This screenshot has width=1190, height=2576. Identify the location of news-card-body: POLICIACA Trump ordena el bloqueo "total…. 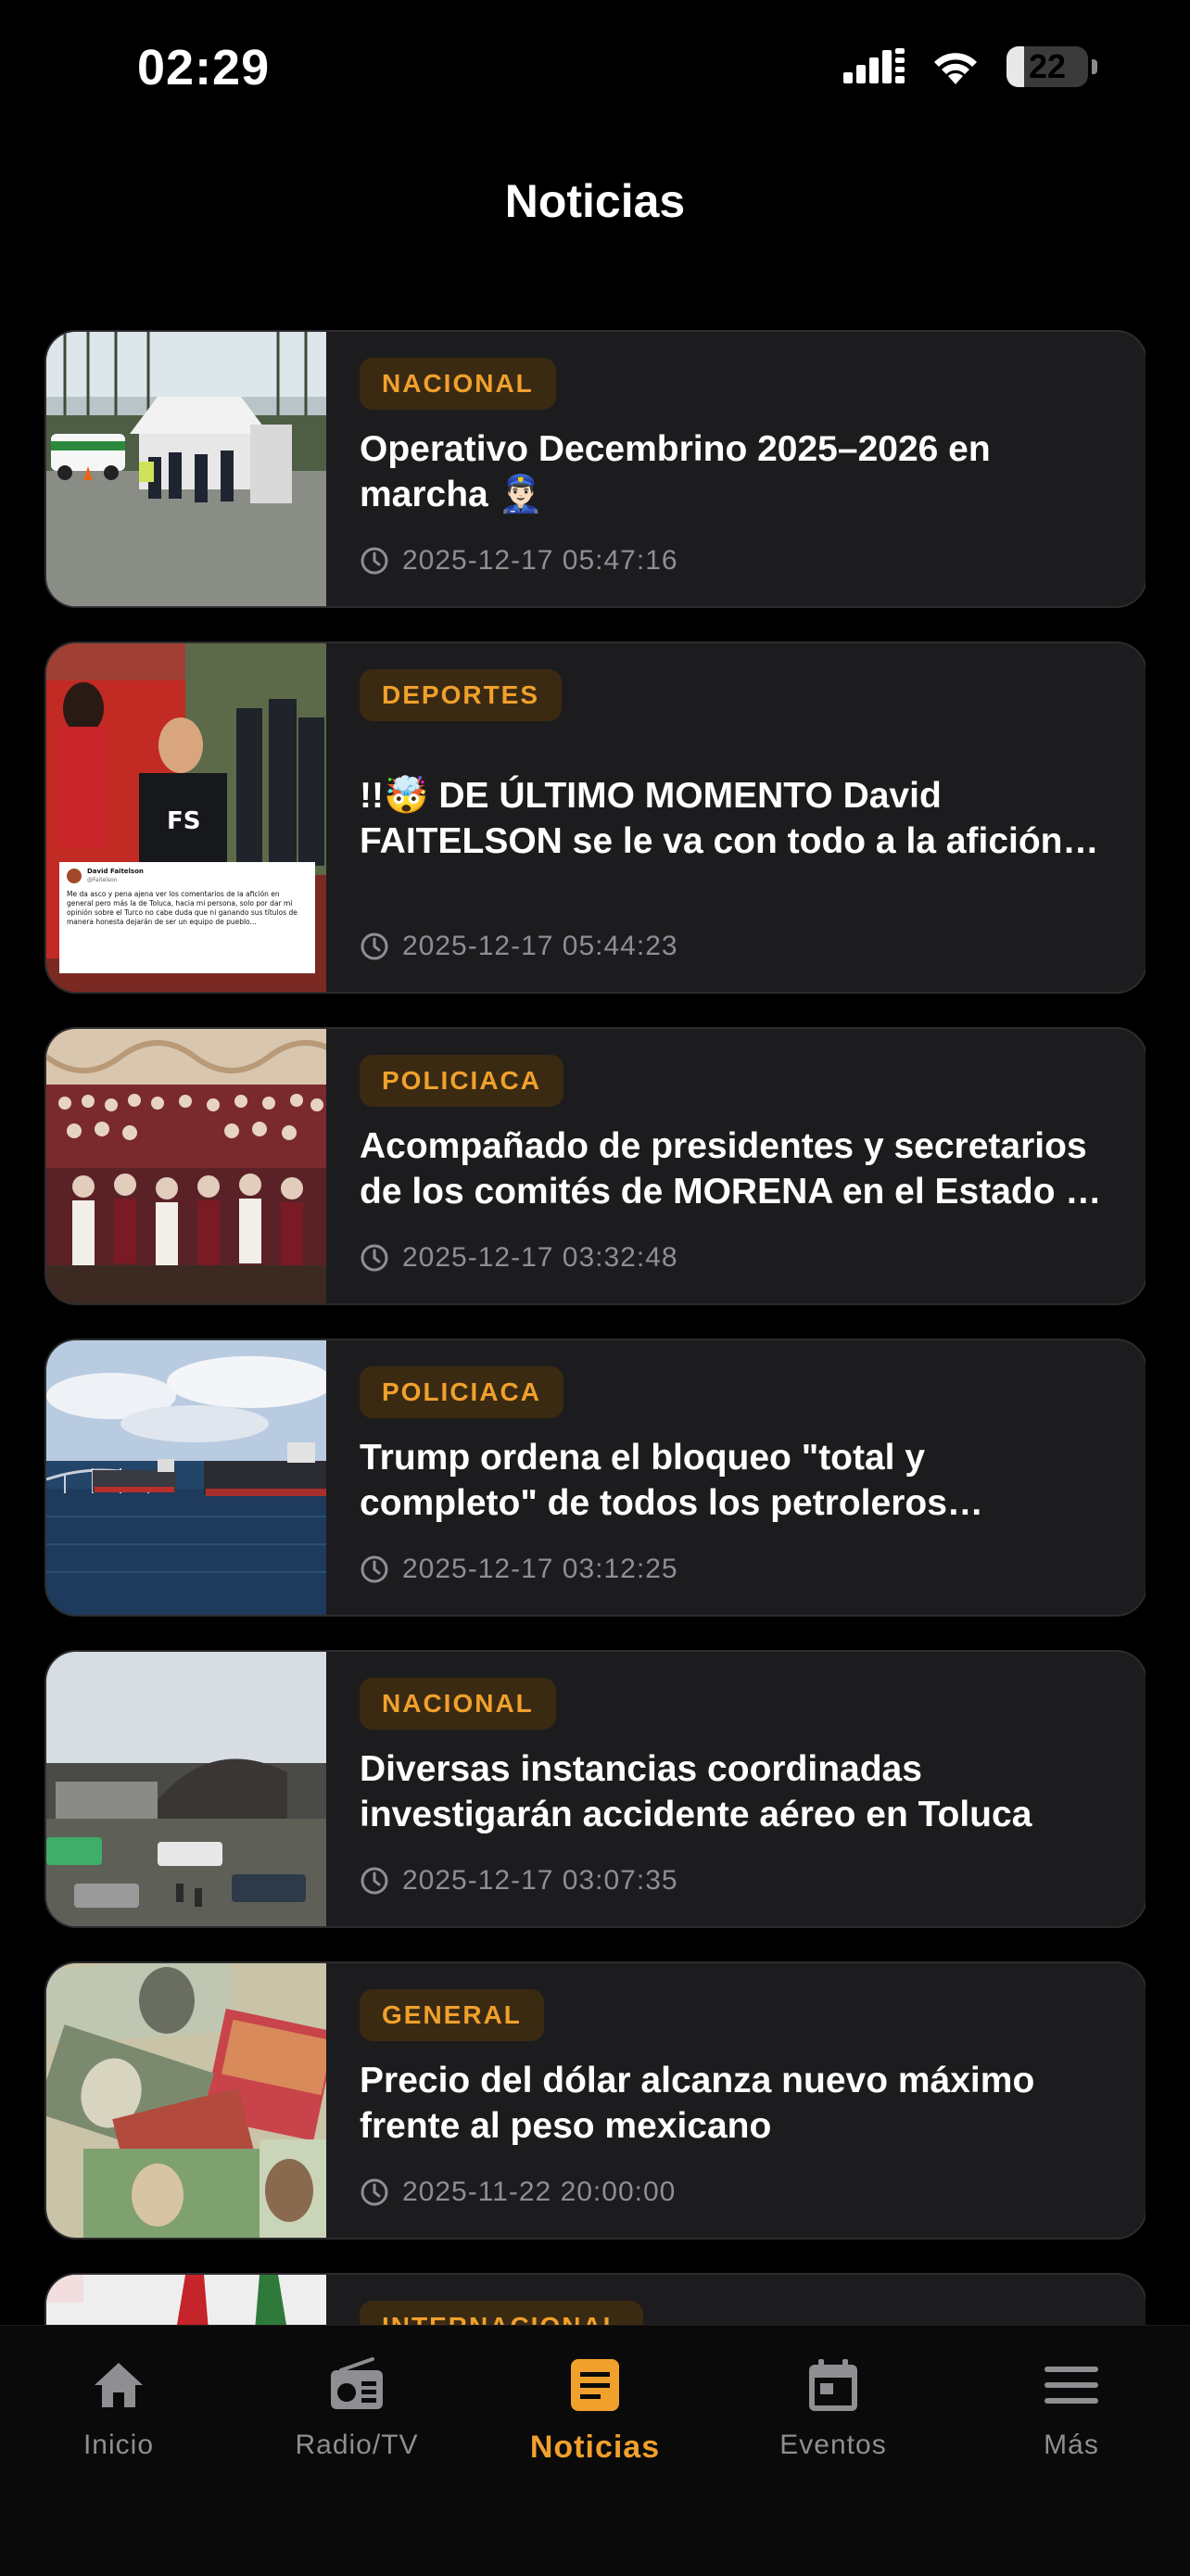
(736, 1477).